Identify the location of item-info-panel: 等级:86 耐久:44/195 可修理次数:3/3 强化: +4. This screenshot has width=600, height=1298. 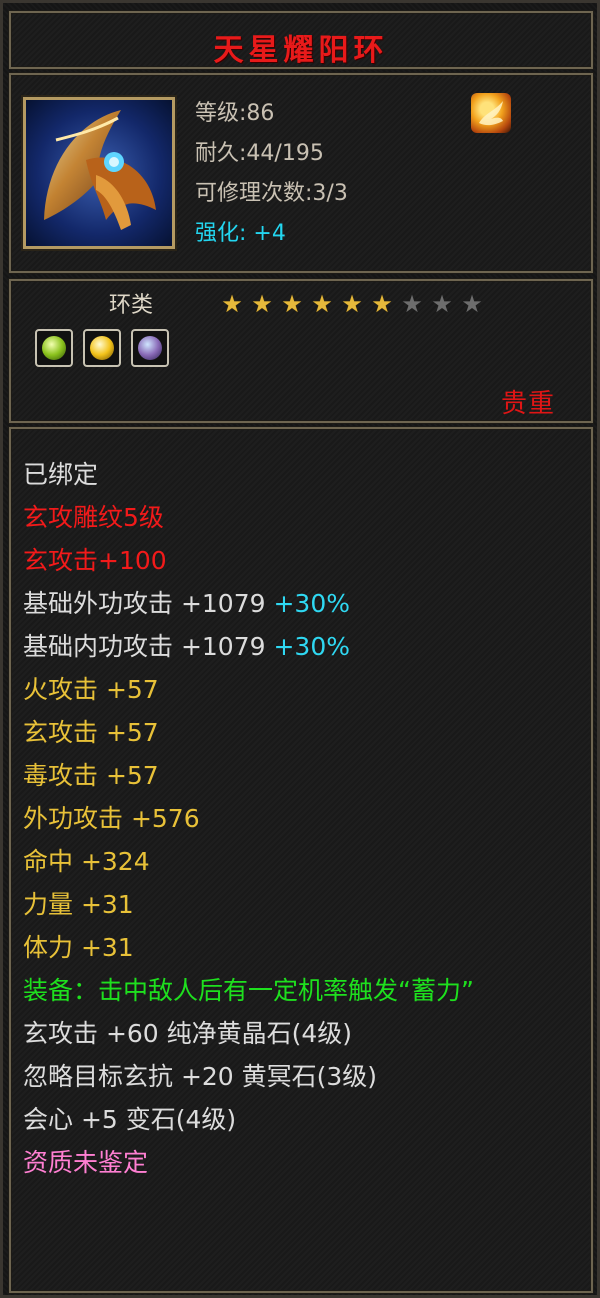
(301, 173).